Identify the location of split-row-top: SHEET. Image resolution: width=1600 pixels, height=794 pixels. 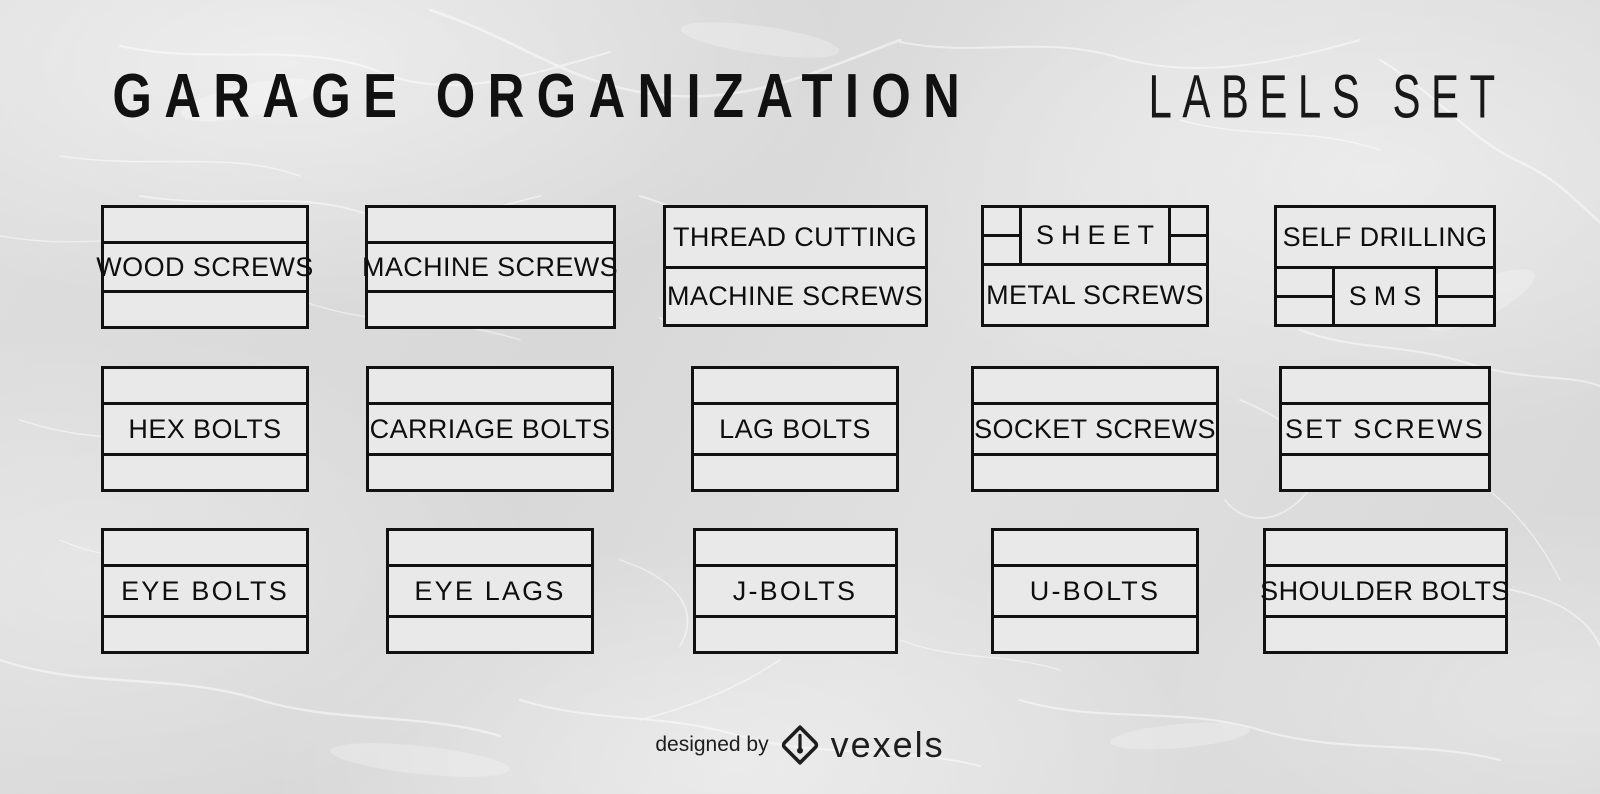
(1095, 237).